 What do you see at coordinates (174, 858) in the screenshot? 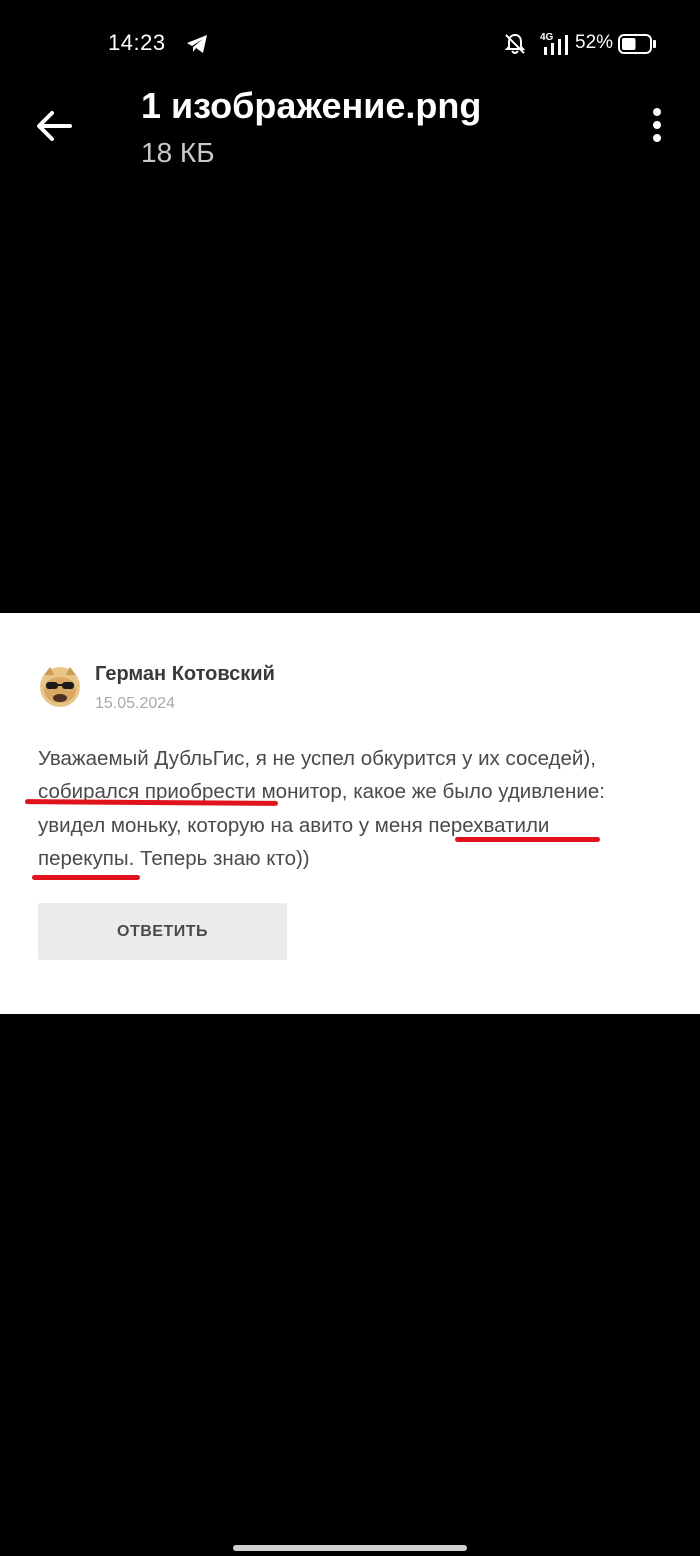
I see `review-text-line: перекупы. Теперь знаю кто))` at bounding box center [174, 858].